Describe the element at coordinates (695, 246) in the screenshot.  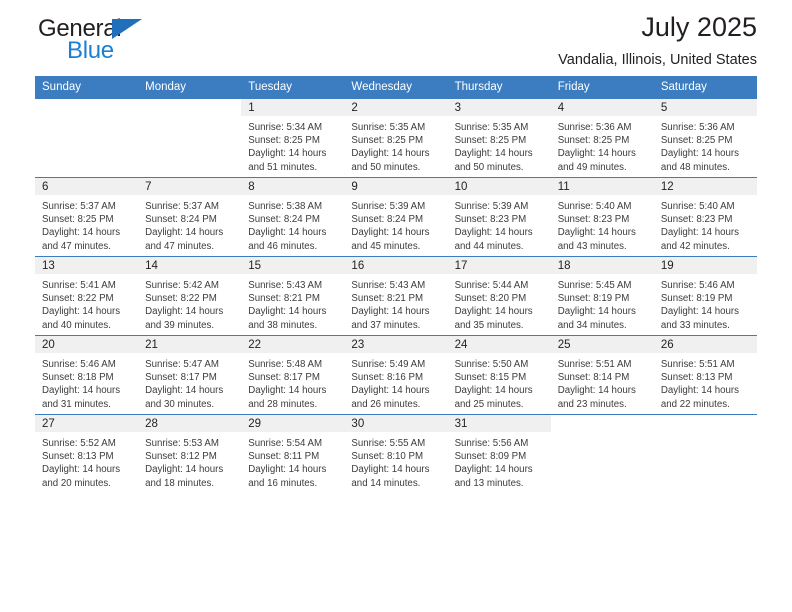
I see `daylight-text-line2: and 42 minutes.` at that location.